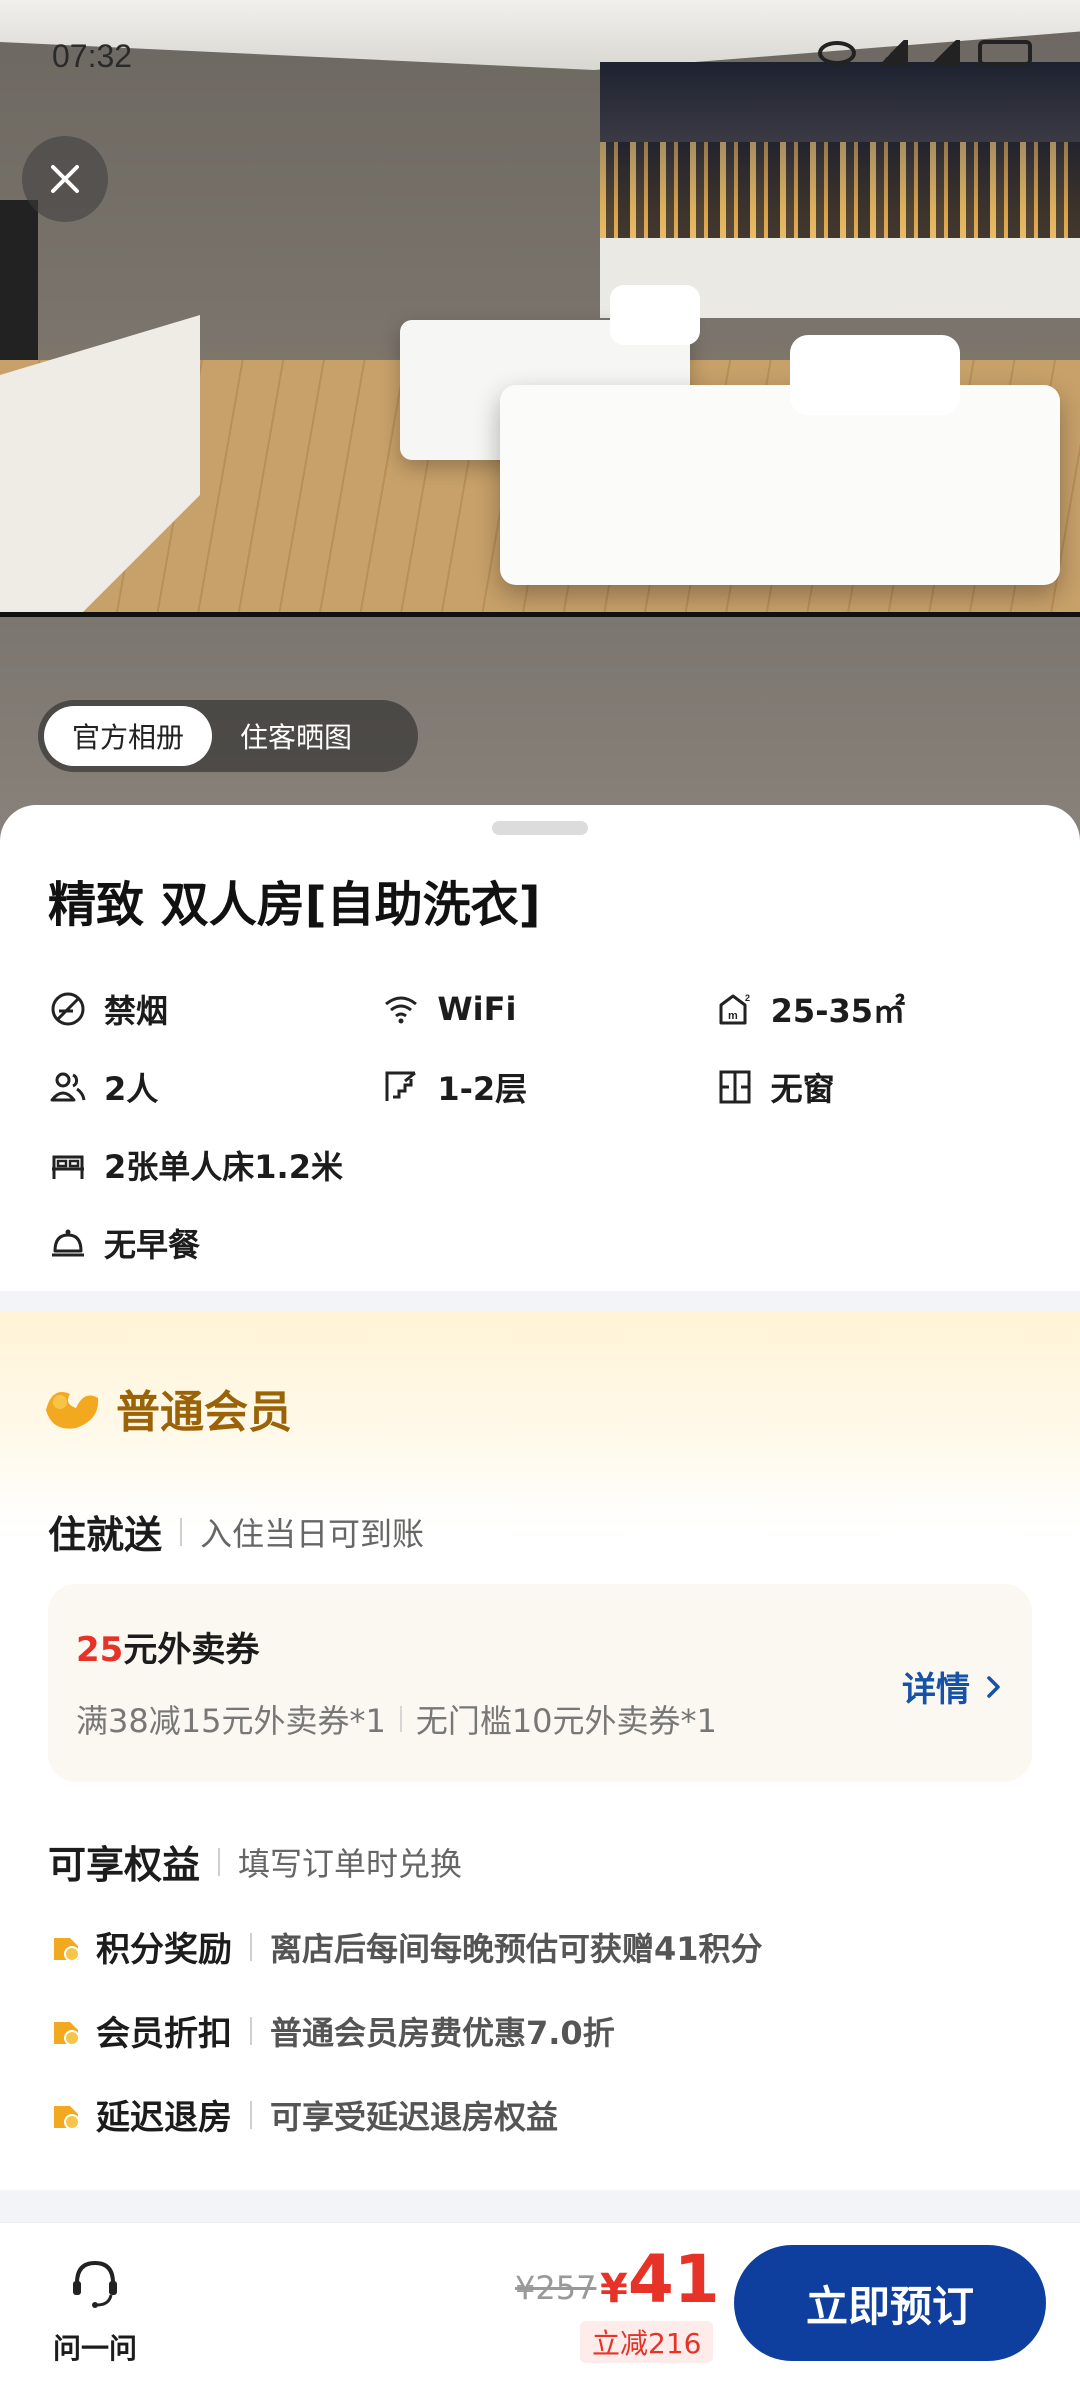 The height and width of the screenshot is (2388, 1080). Describe the element at coordinates (540, 1683) in the screenshot. I see `coupon-card: 25元外卖券 满38减15元外卖券*1 无门槛10元外卖券*1 详情` at that location.